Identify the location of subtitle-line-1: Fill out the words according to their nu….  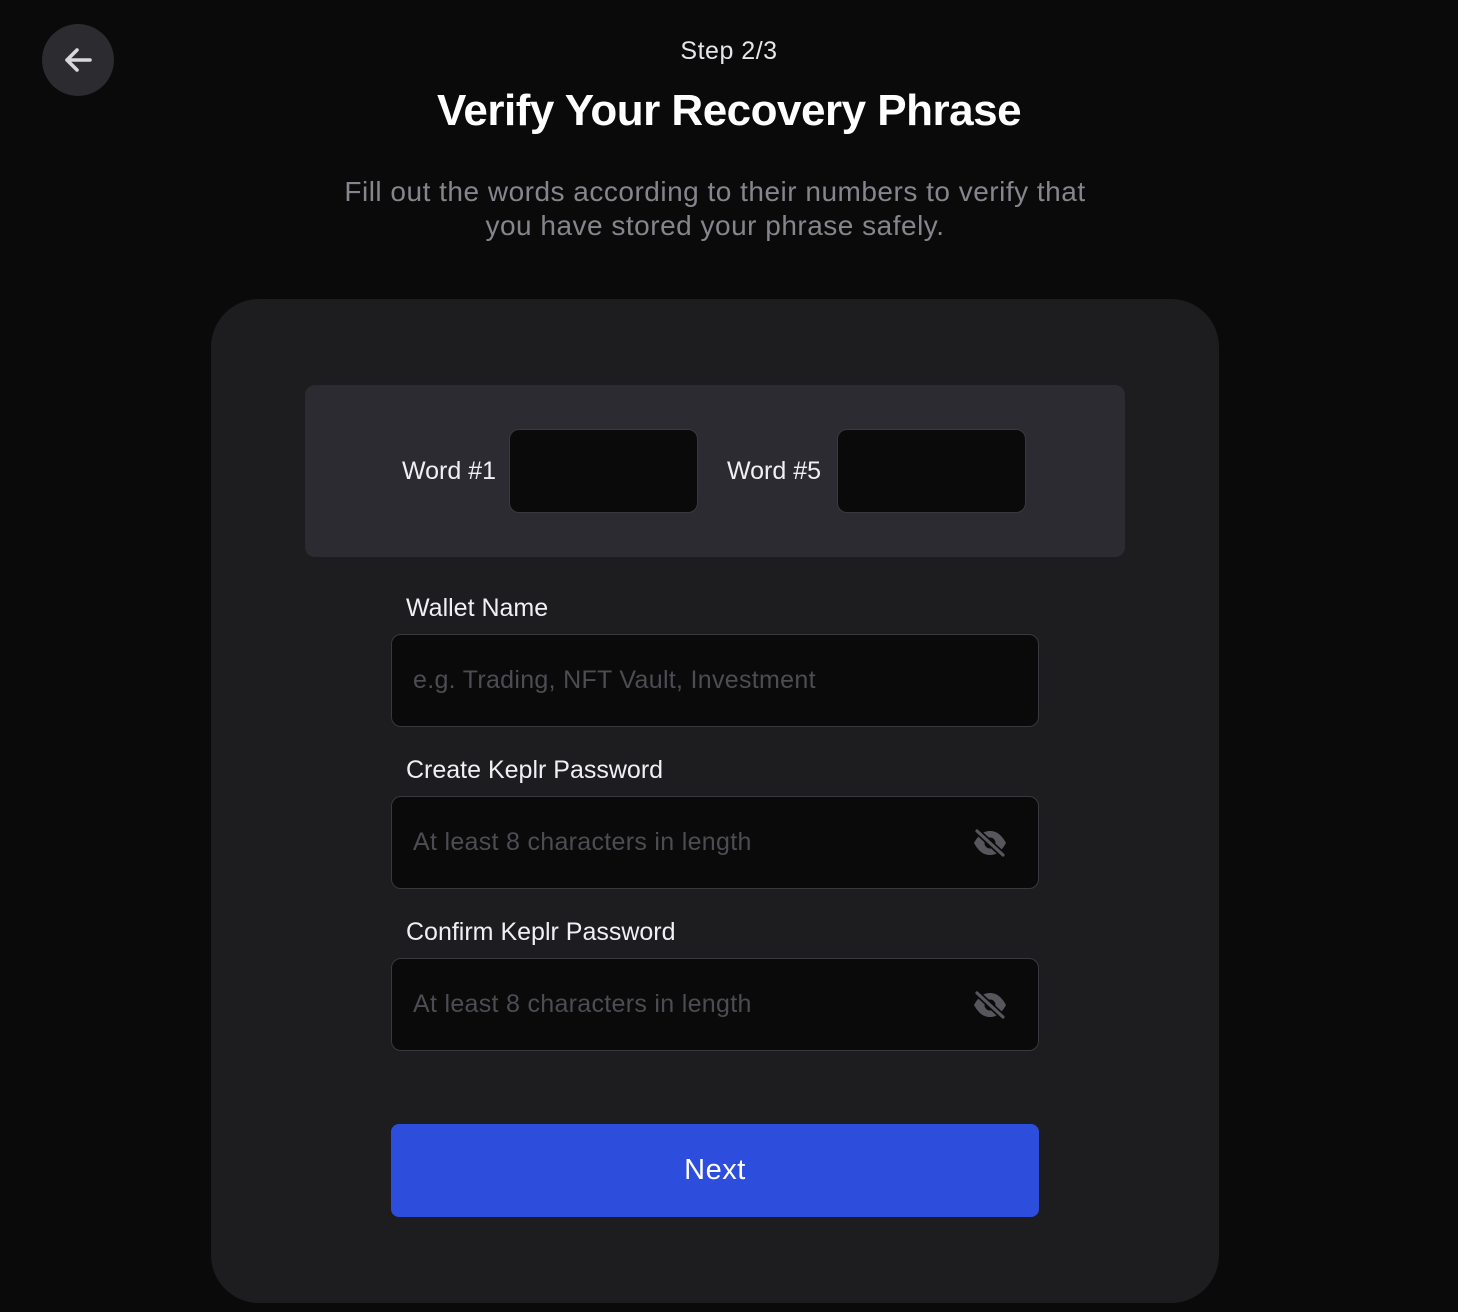
(715, 191).